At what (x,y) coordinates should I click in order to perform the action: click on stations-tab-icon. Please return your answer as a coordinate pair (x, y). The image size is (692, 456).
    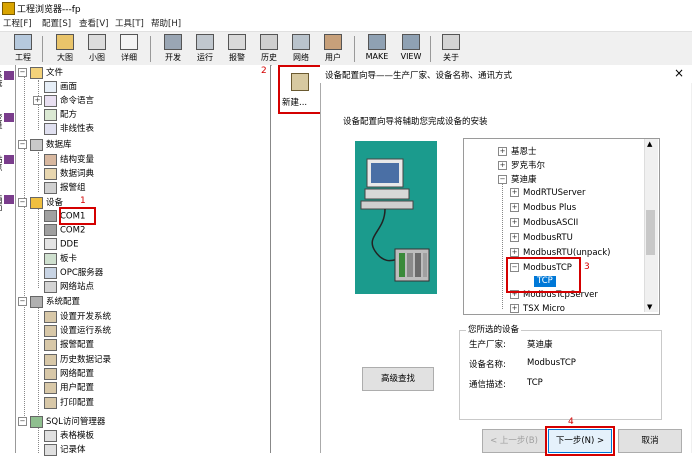
    Looking at the image, I should click on (9, 159).